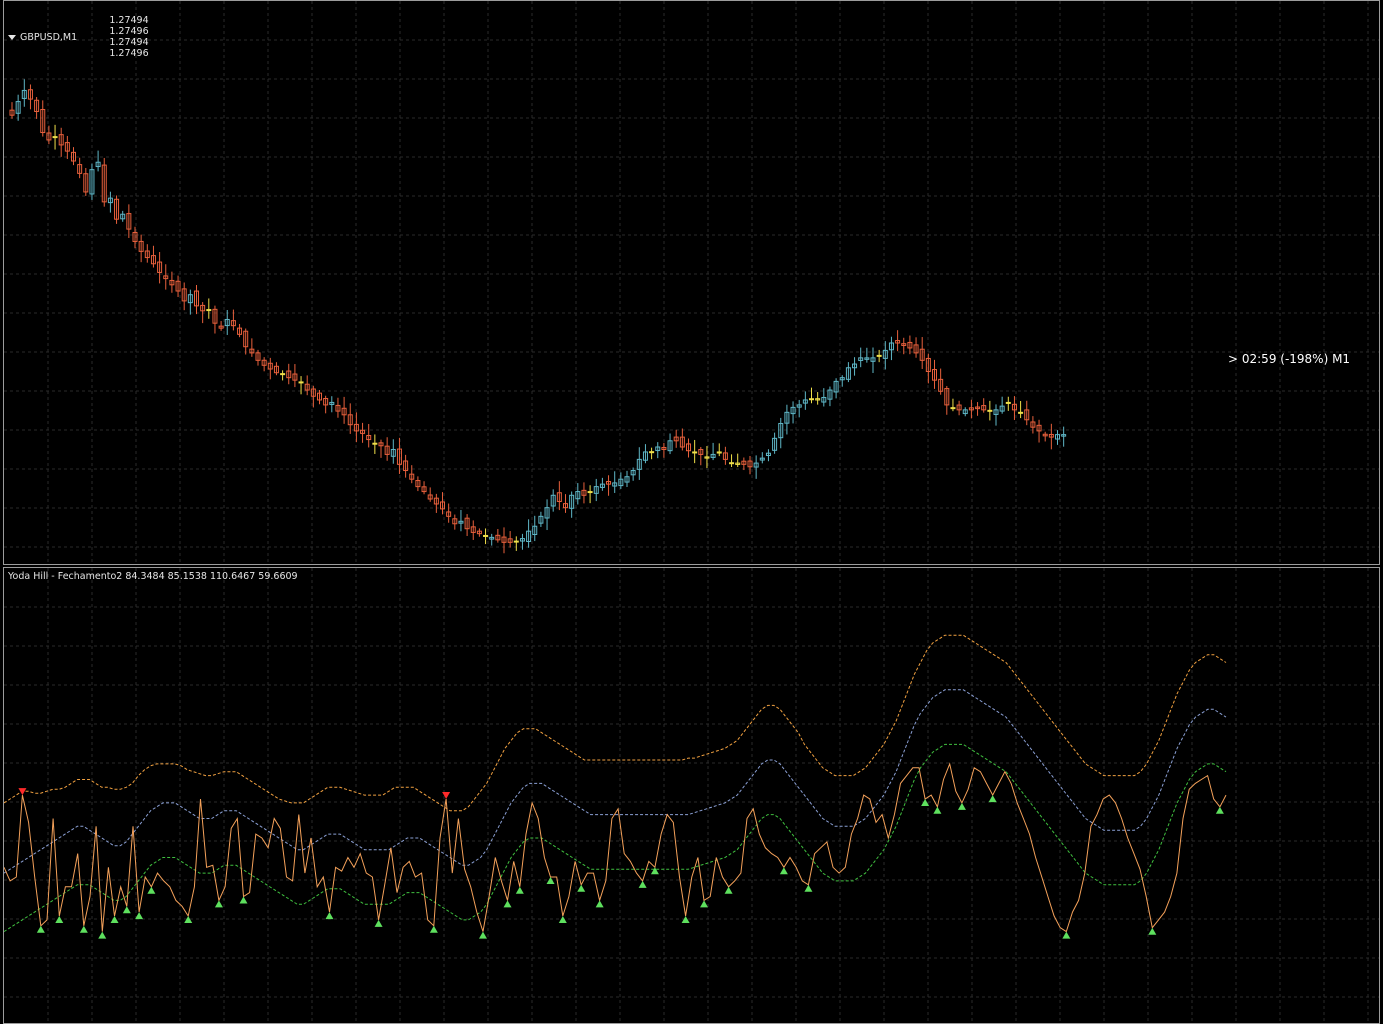  What do you see at coordinates (1289, 359) in the screenshot?
I see `bar-countdown-label: > 02:59 (-198%) M1` at bounding box center [1289, 359].